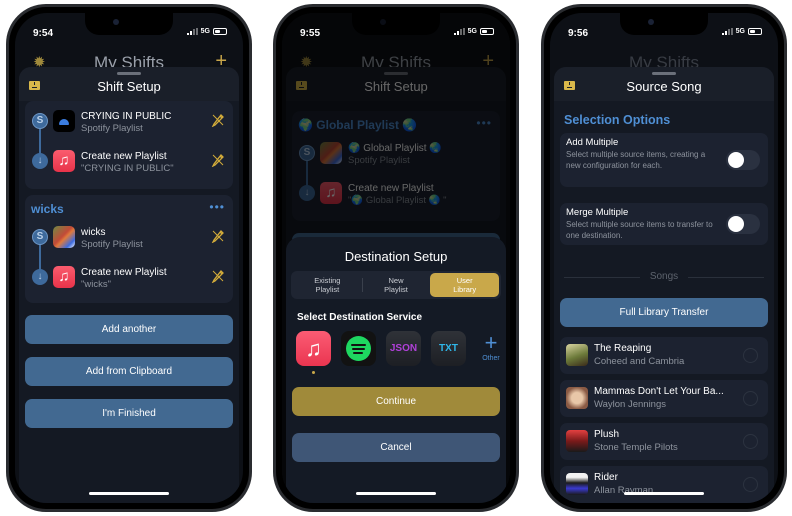 The width and height of the screenshot is (792, 516). I want to click on segment-new-playlist: New Playlist, so click(396, 285).